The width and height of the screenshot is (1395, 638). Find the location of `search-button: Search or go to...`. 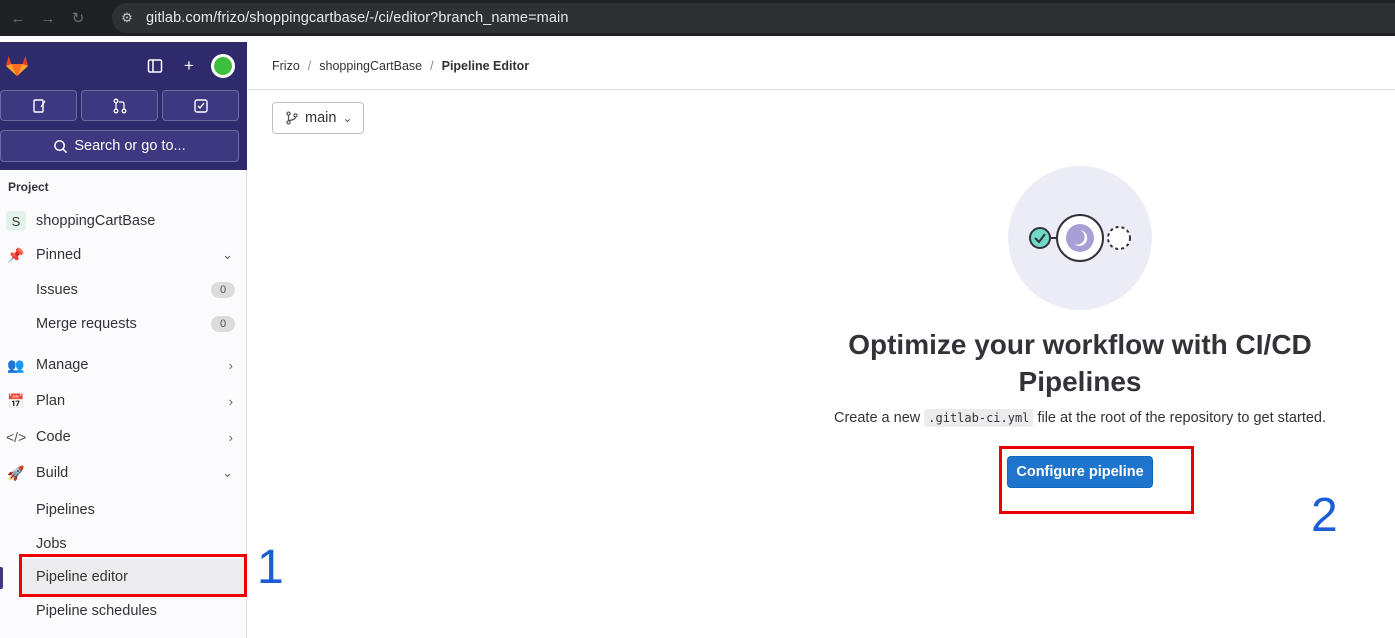

search-button: Search or go to... is located at coordinates (119, 146).